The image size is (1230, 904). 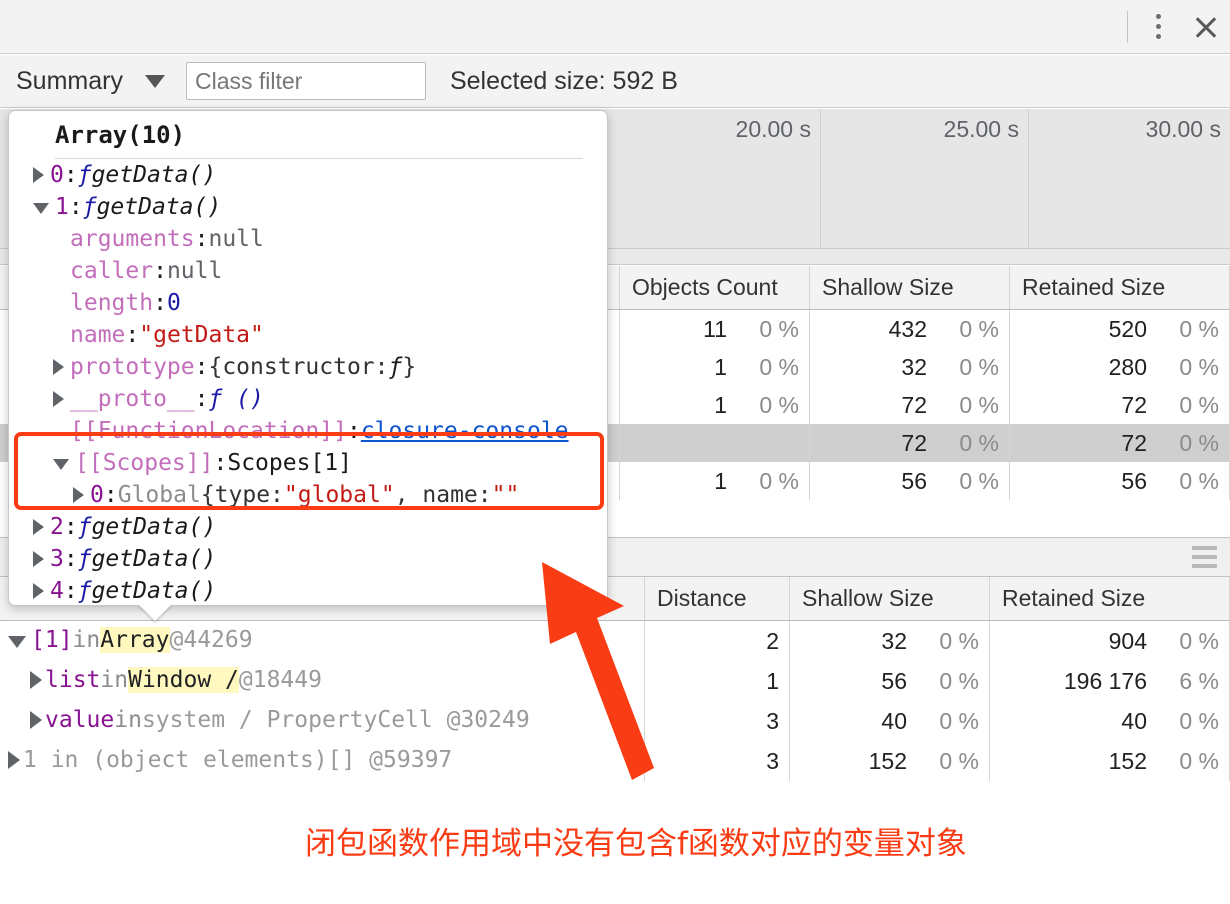 I want to click on popup-tree-row: [[FunctionLocation]]: closure-console, so click(x=308, y=431).